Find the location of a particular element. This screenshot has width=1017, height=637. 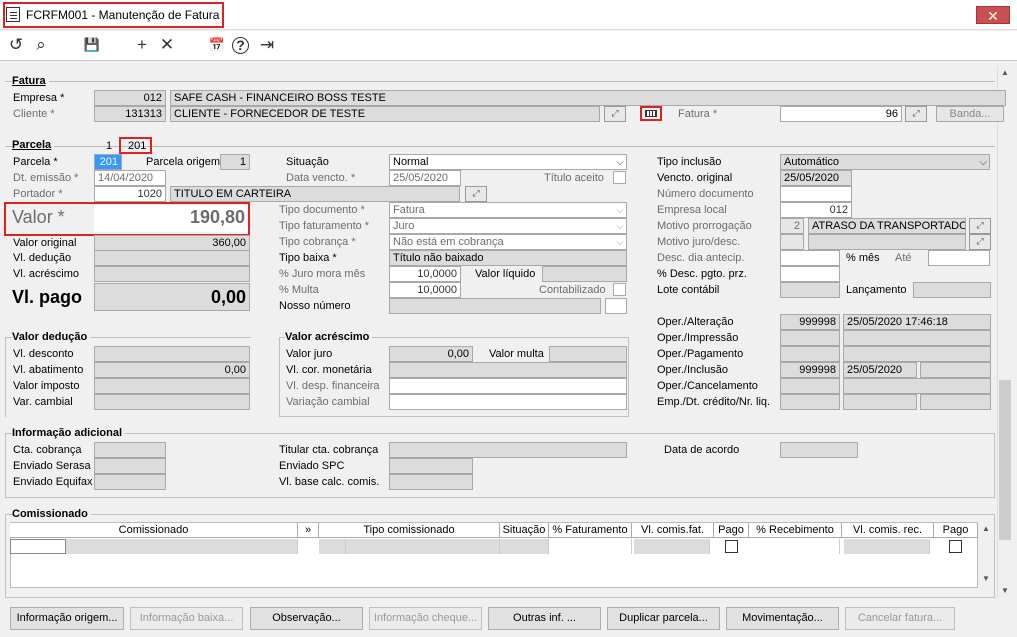

motivo-prorr-code-field: 2 is located at coordinates (792, 226).